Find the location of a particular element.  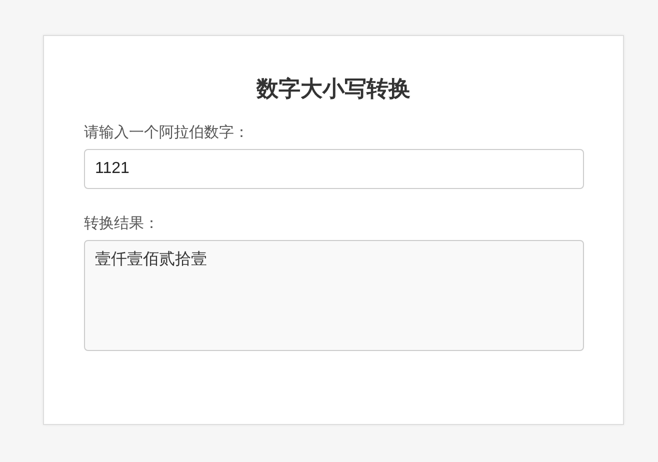

page-title: 数字大小写转换 is located at coordinates (333, 90).